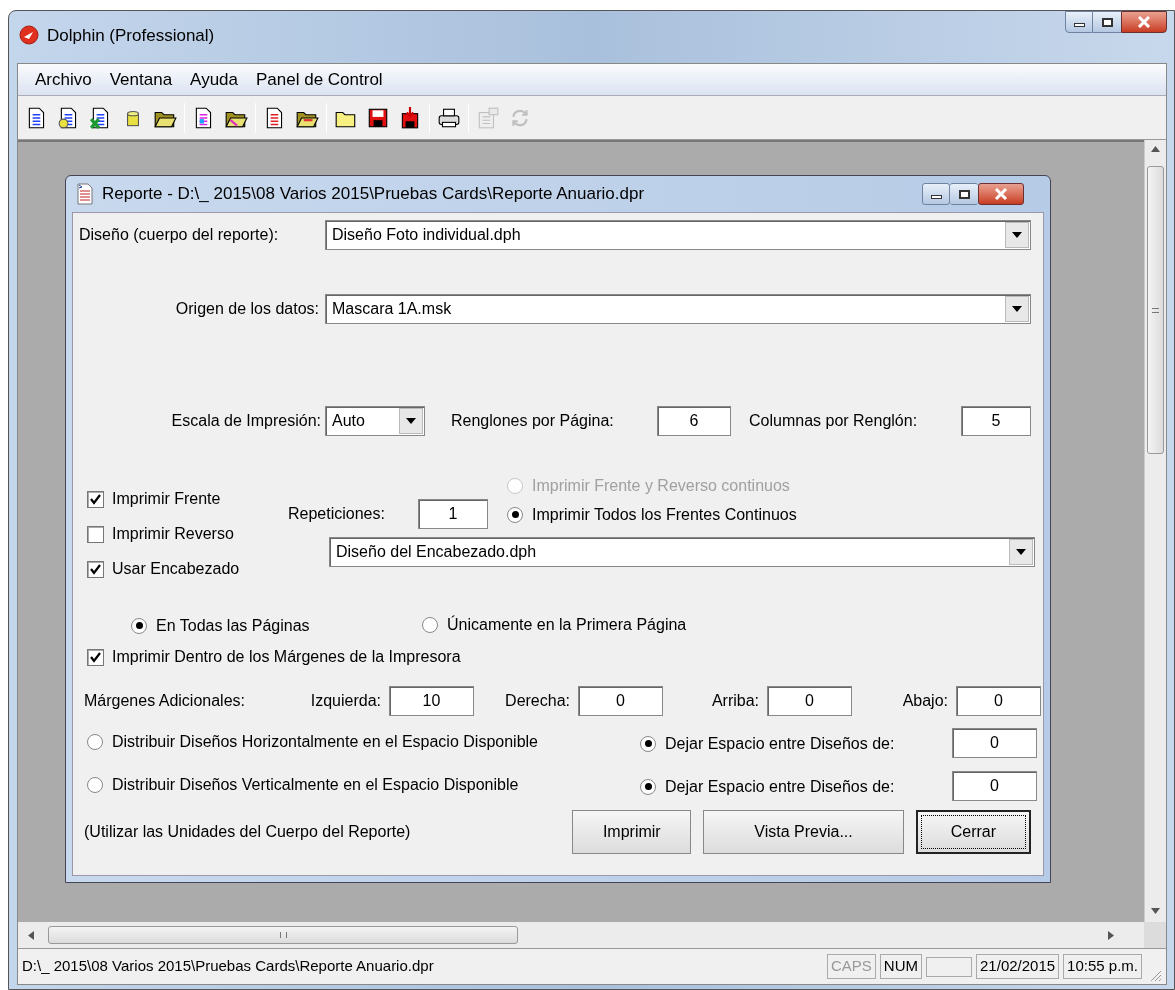 The width and height of the screenshot is (1175, 990). Describe the element at coordinates (533, 421) in the screenshot. I see `field-label: Renglones por Página:` at that location.